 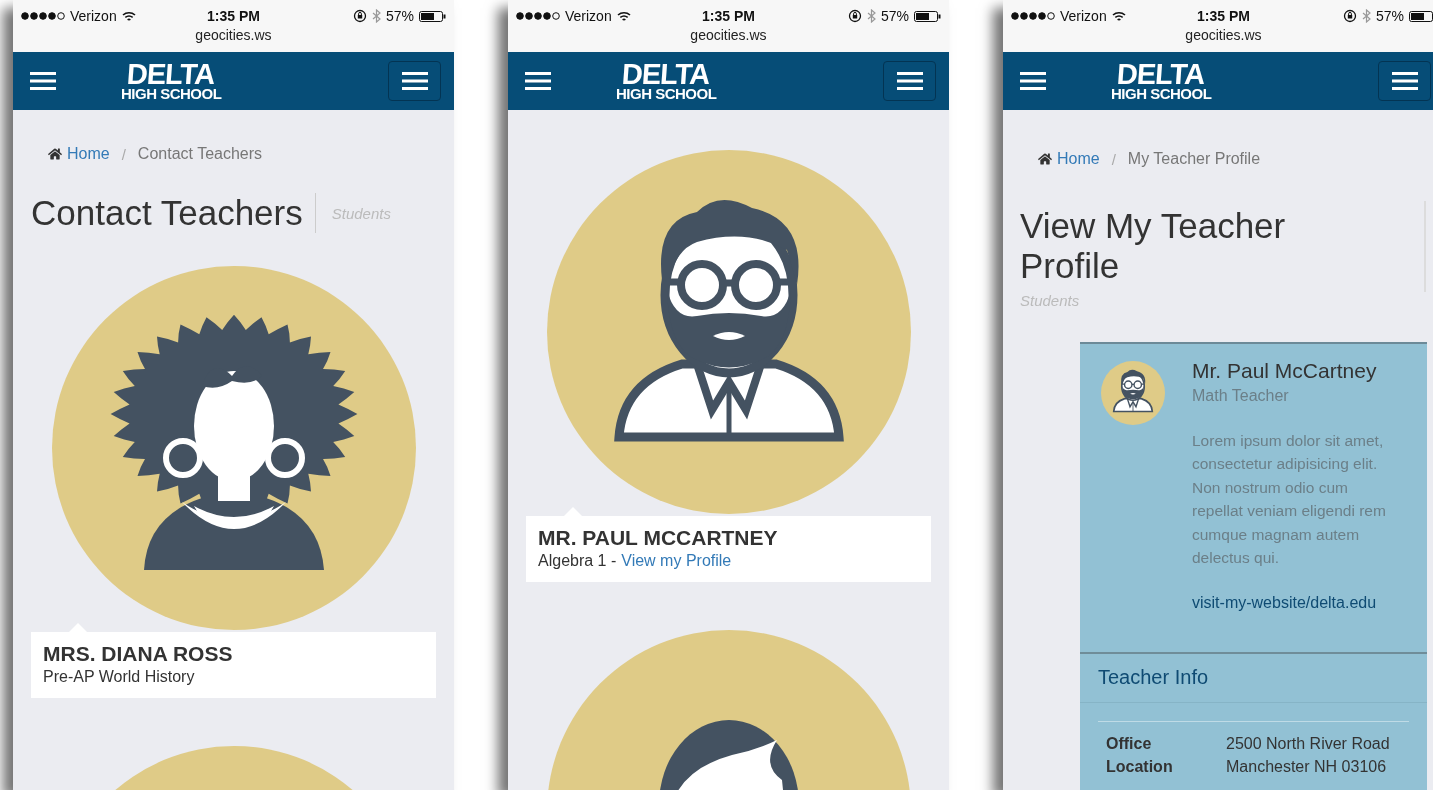 I want to click on profile-bio: Lorem ipsum dolor sit amet, consectetur adipisicing elit. Non nostrum odio cum repellat veniam eligendi rem cumque magnam autem delectus qui., so click(x=1289, y=499).